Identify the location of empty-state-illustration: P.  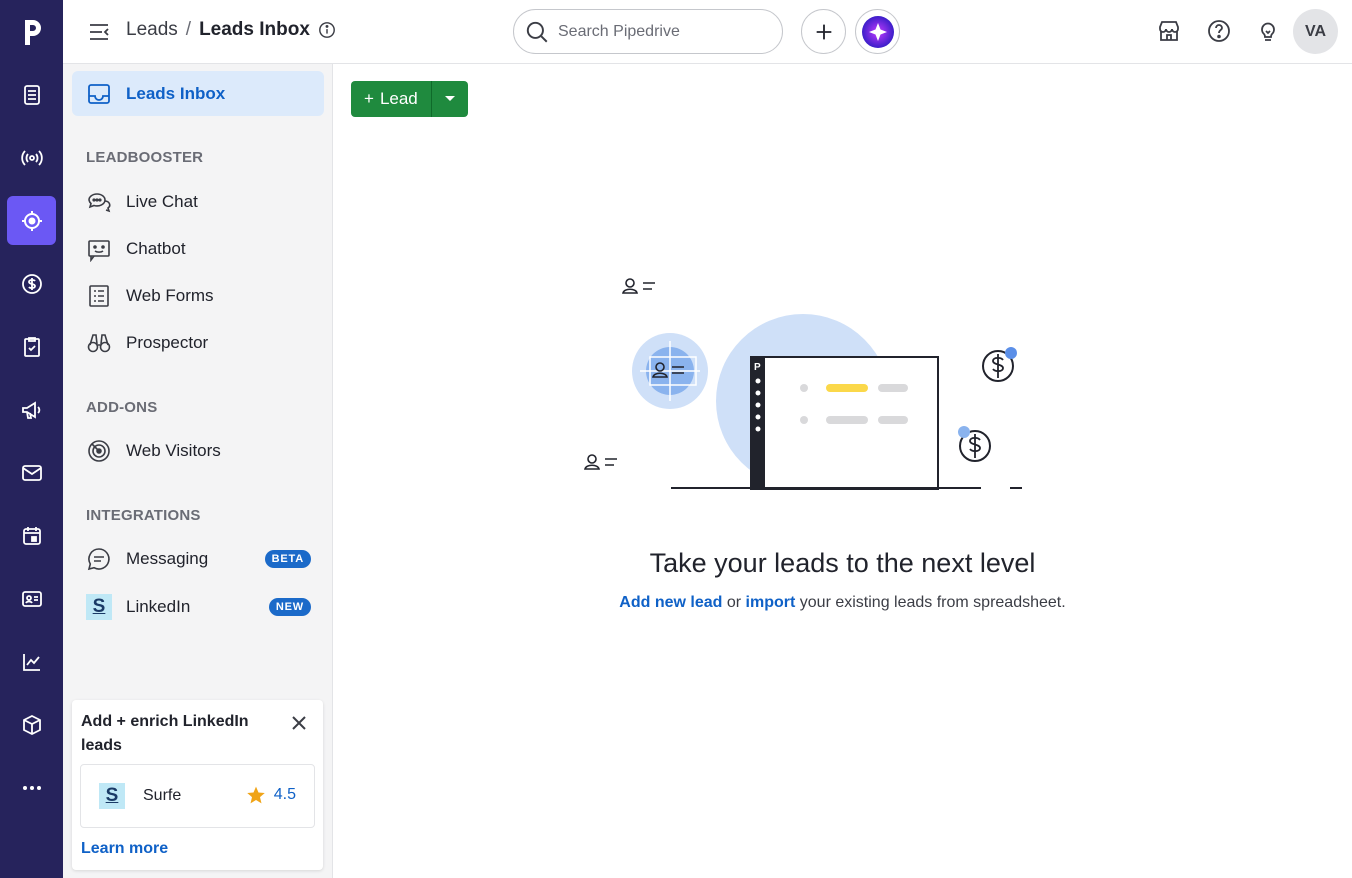
(803, 384).